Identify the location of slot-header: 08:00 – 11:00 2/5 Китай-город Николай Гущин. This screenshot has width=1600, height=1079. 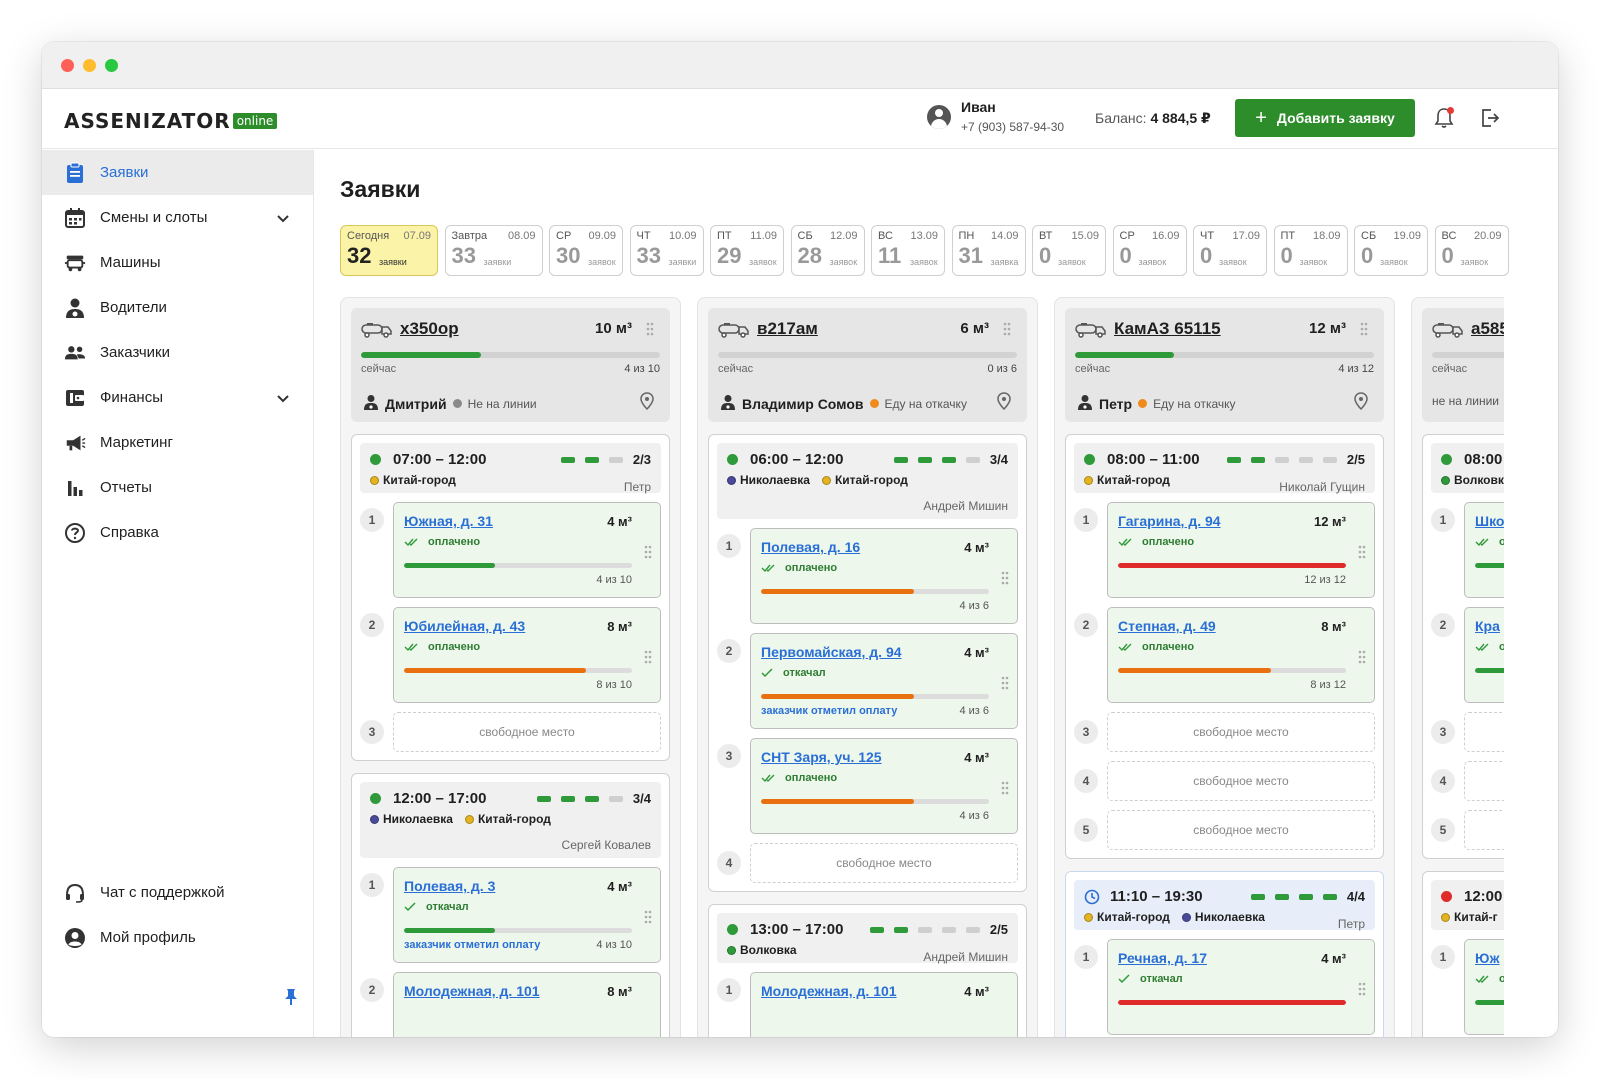
(1224, 468).